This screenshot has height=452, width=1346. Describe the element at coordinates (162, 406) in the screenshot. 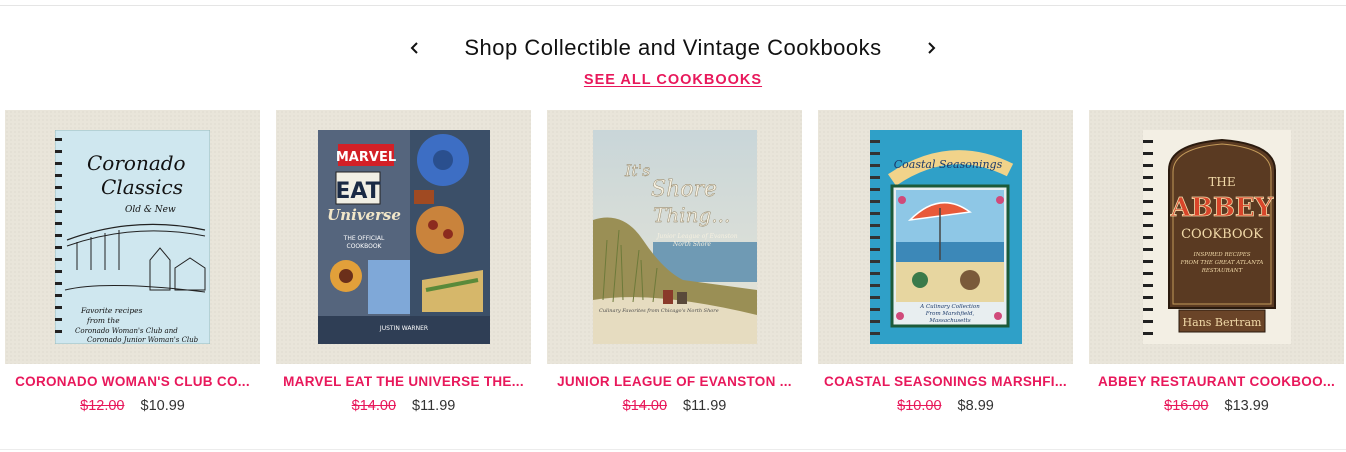

I see `sale-price: $10.99` at that location.